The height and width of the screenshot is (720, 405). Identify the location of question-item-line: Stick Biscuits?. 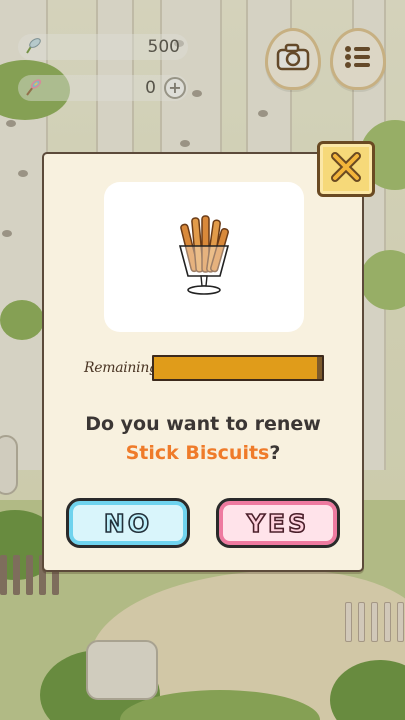
(203, 453).